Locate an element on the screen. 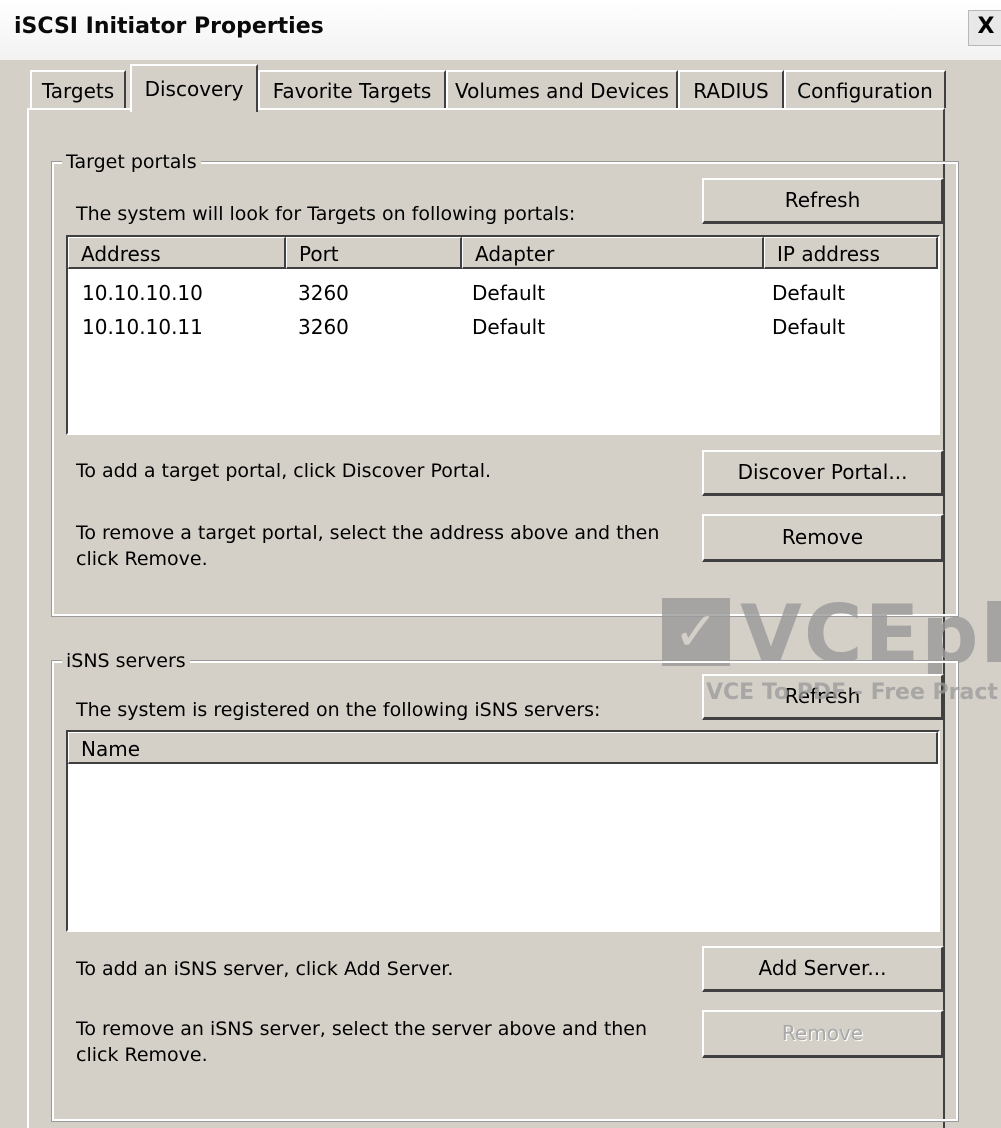  watermark-tagline: VCE To PDF - Free Pract is located at coordinates (852, 692).